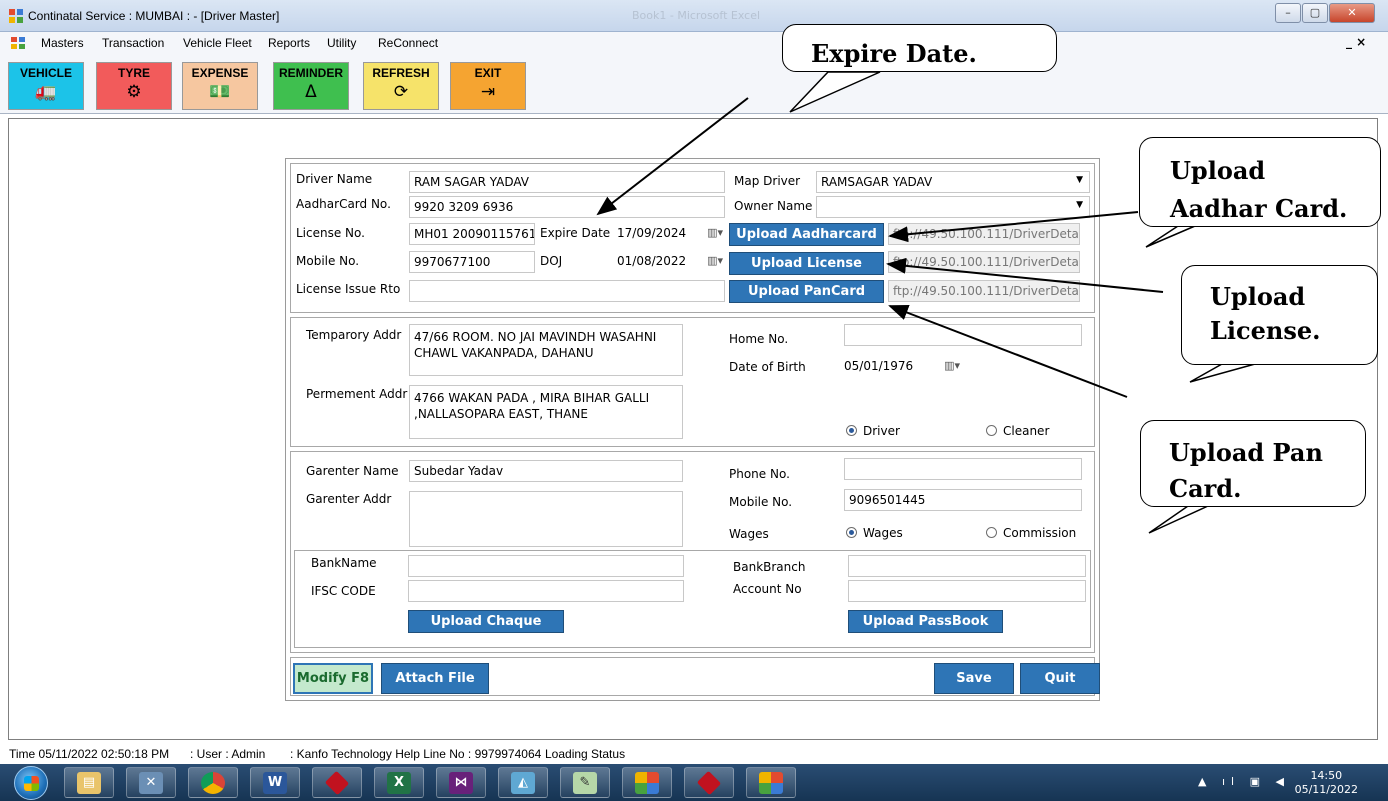  What do you see at coordinates (1246, 452) in the screenshot?
I see `callout-pan-line1: Upload Pan` at bounding box center [1246, 452].